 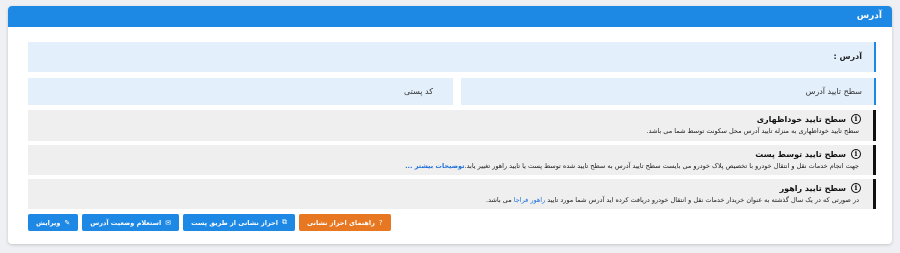 What do you see at coordinates (668, 91) in the screenshot?
I see `address-level-label: سطح تایید آدرس` at bounding box center [668, 91].